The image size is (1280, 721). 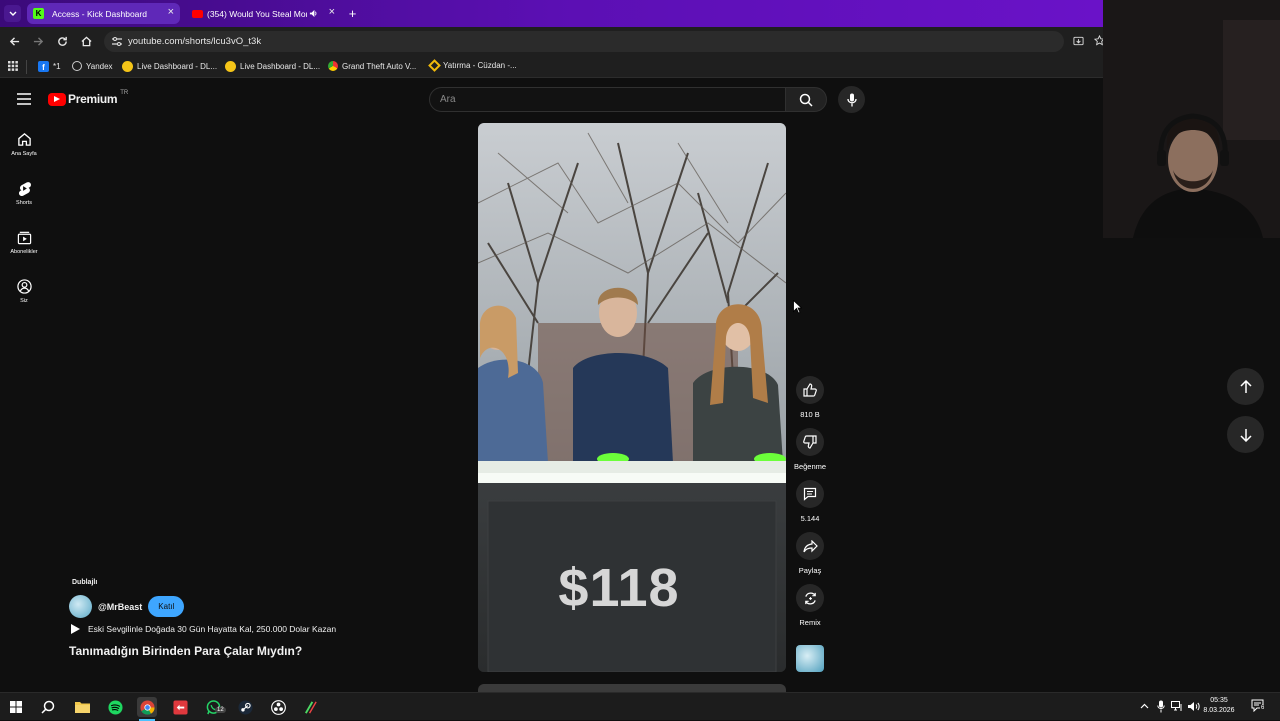 What do you see at coordinates (263, 13) in the screenshot?
I see `tab-youtube-short: (354) Would You Steal Mon ×` at bounding box center [263, 13].